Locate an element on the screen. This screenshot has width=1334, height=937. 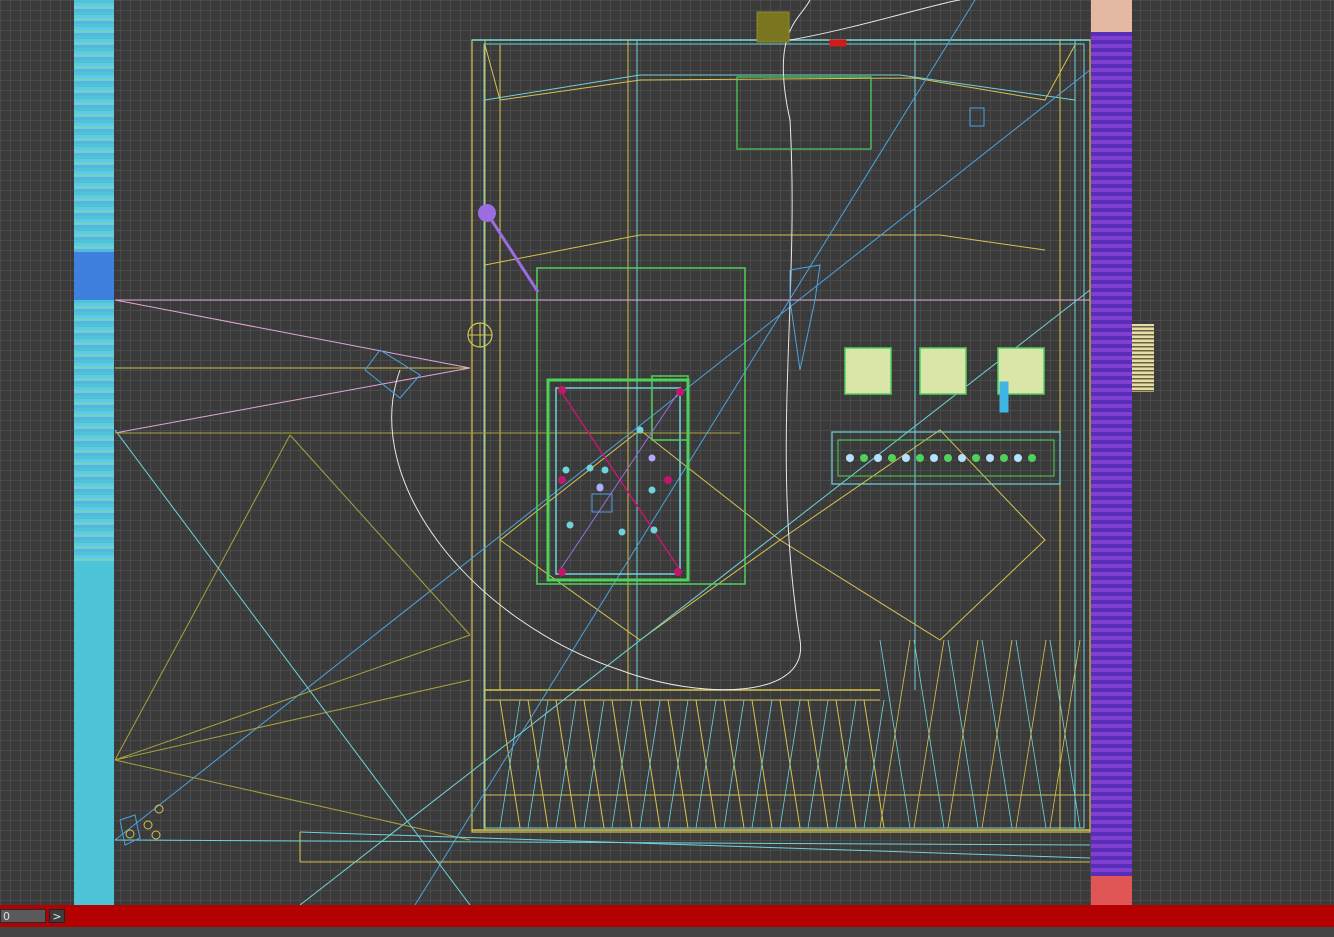
wall-frame is located at coordinates (943, 371).